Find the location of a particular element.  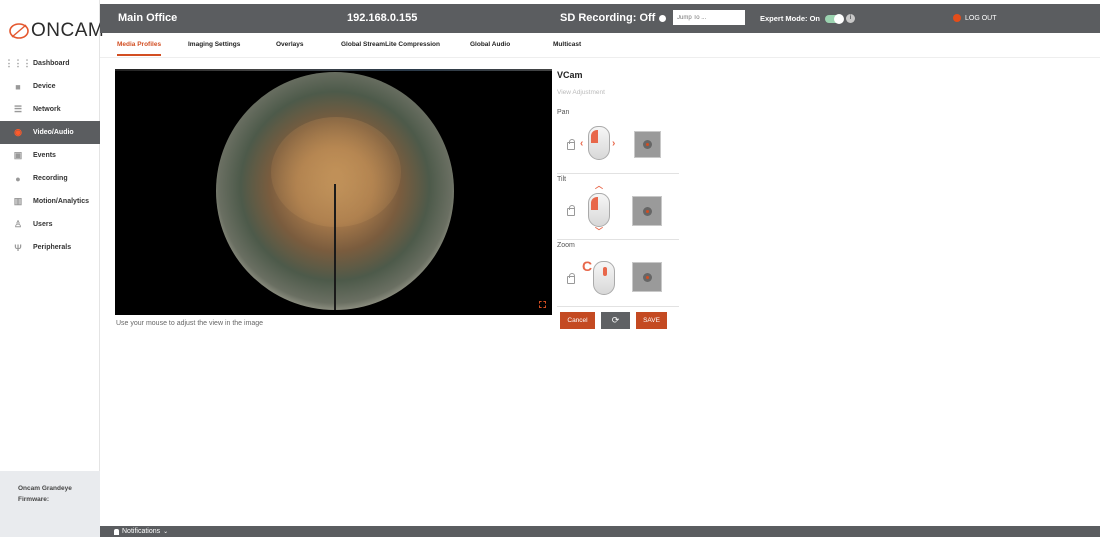

sidebar-item-label: Peripherals is located at coordinates (52, 247).